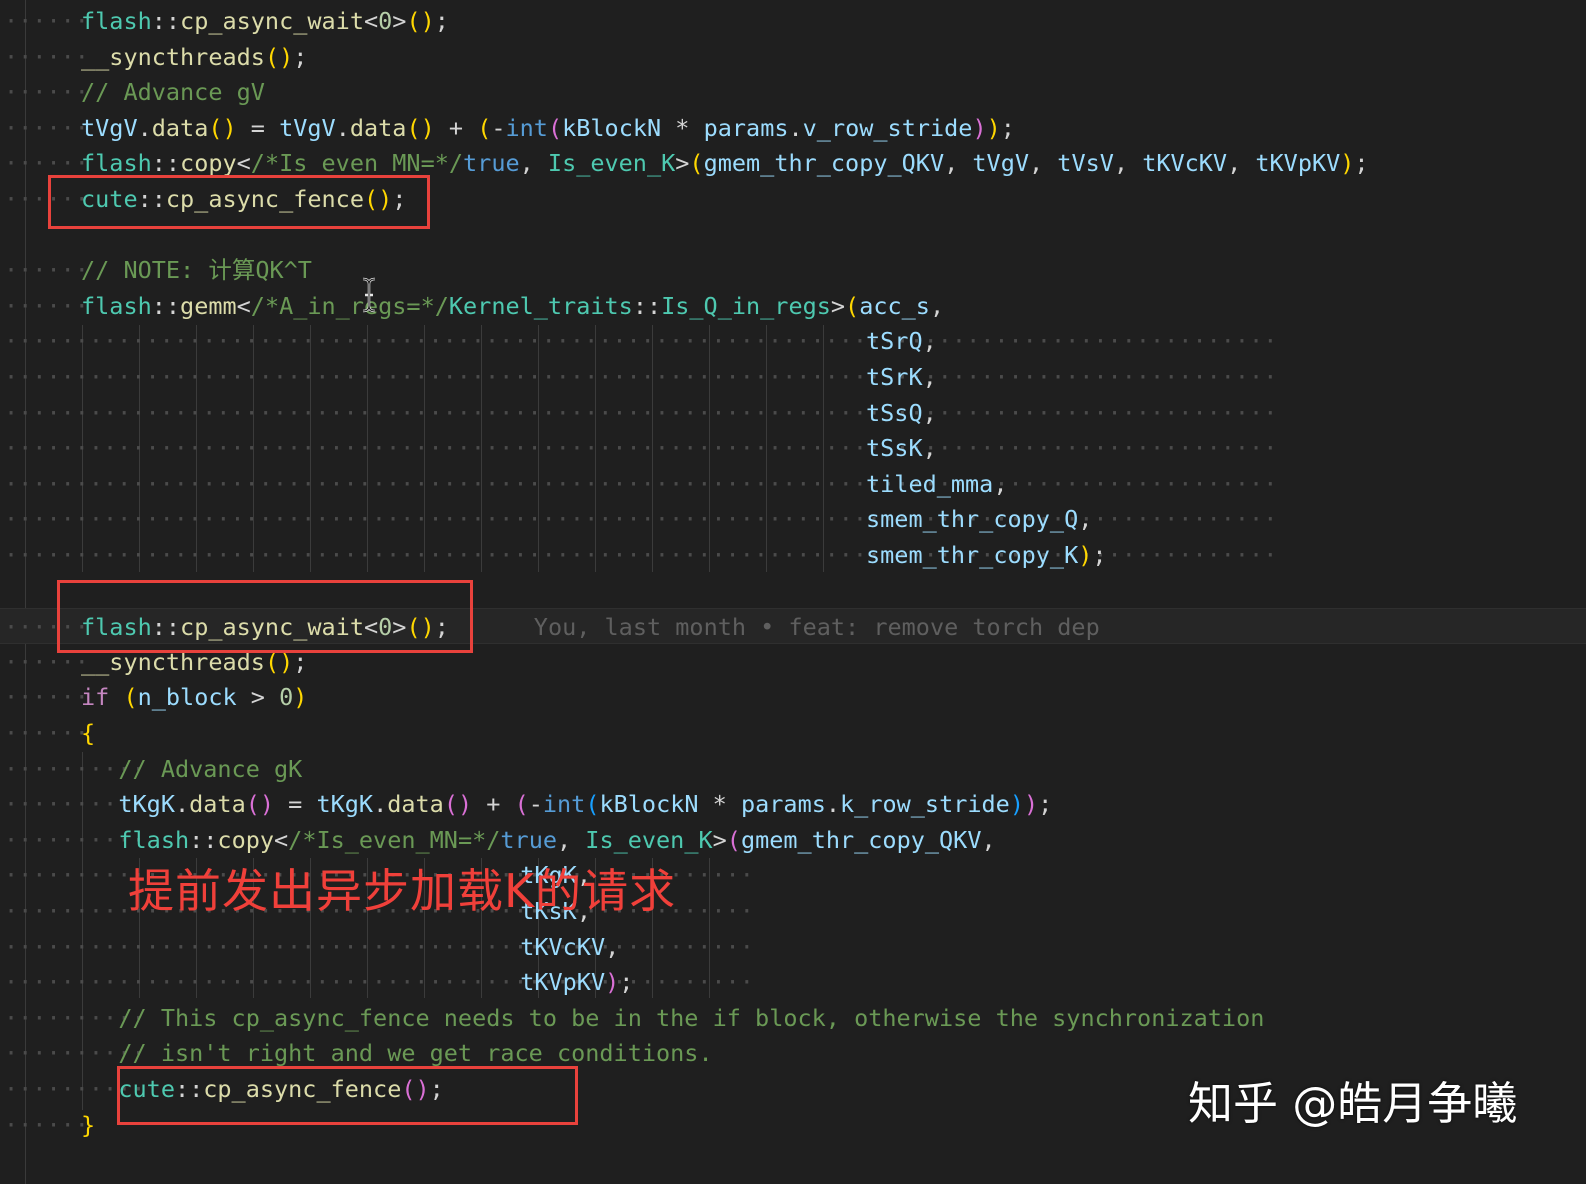 The height and width of the screenshot is (1184, 1586). I want to click on code-text: smem_thr_copy_Q,, so click(979, 519).